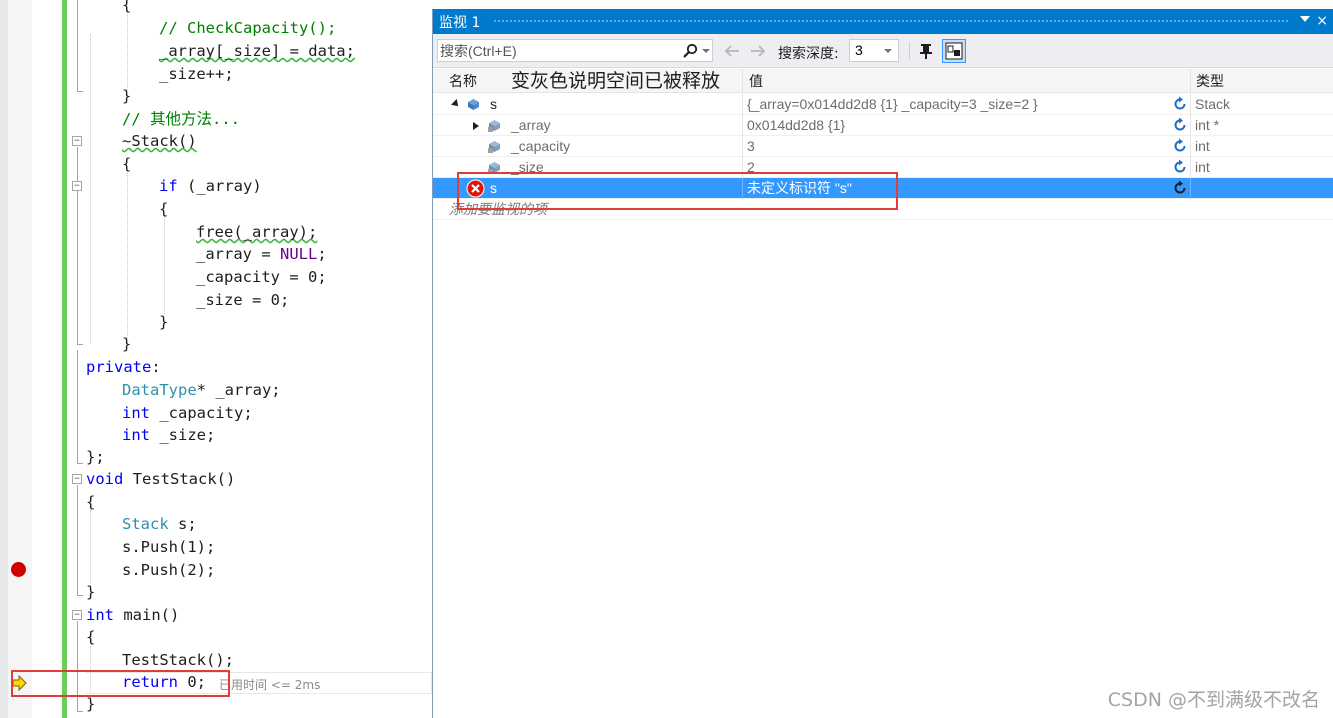  What do you see at coordinates (257, 232) in the screenshot?
I see `code-line: free(_array);` at bounding box center [257, 232].